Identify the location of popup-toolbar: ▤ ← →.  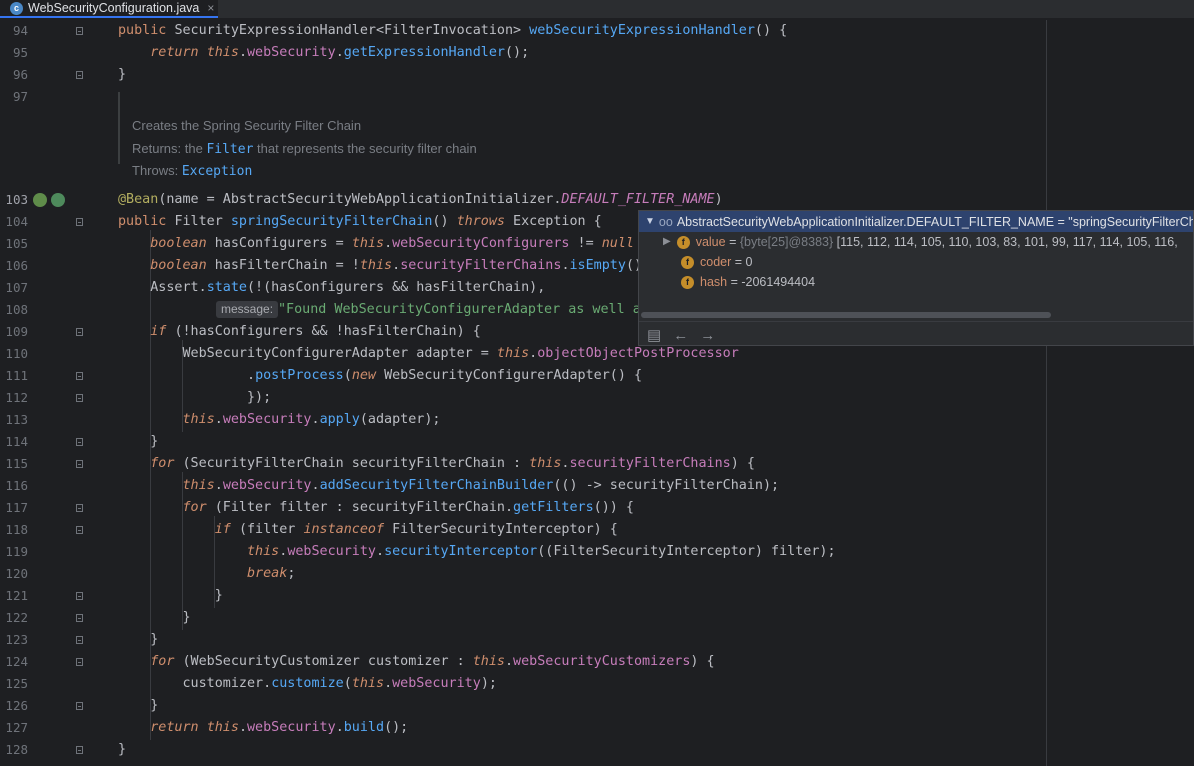
(916, 333).